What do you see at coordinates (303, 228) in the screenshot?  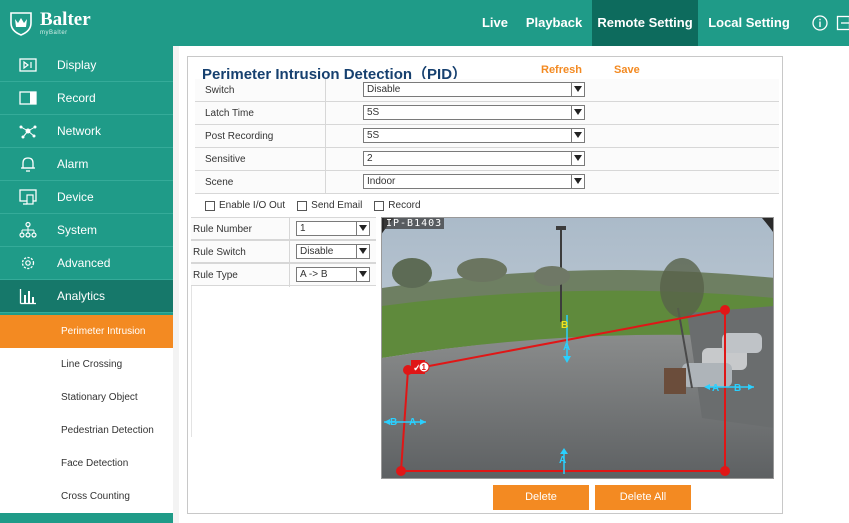 I see `rule-number-value: 1` at bounding box center [303, 228].